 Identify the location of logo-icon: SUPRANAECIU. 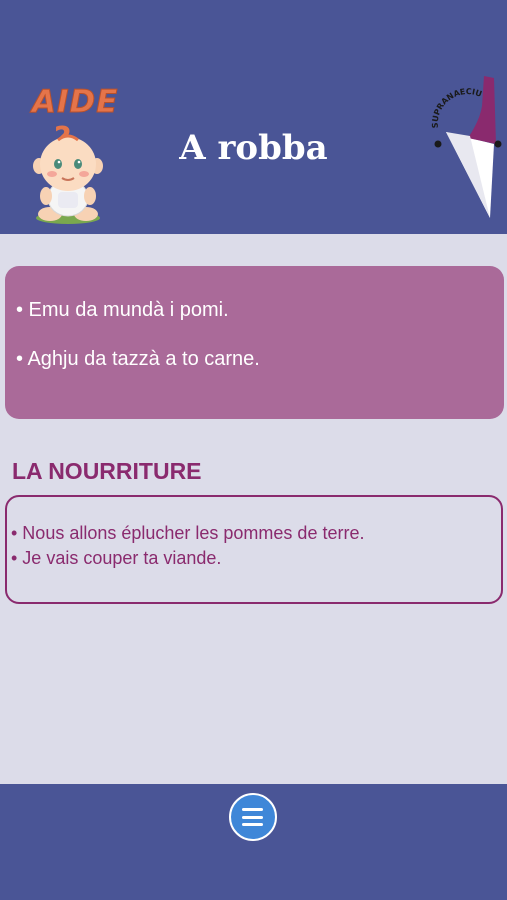
(466, 147).